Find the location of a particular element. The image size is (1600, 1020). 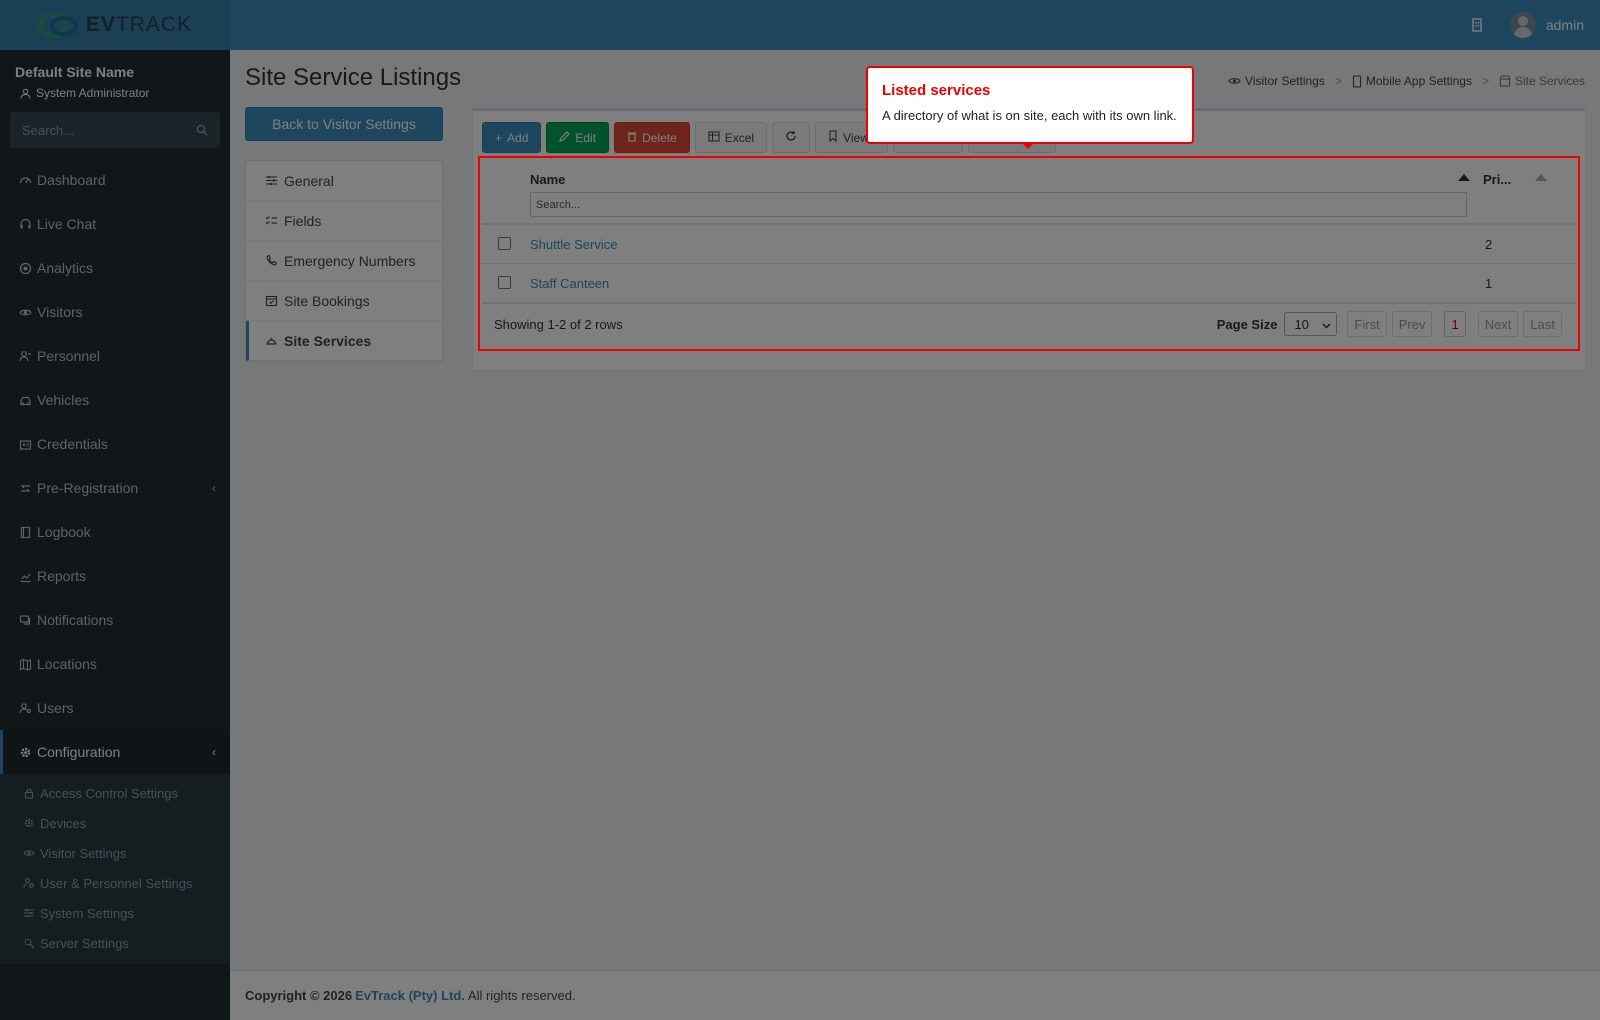

tooltip-arrow is located at coordinates (1028, 146).